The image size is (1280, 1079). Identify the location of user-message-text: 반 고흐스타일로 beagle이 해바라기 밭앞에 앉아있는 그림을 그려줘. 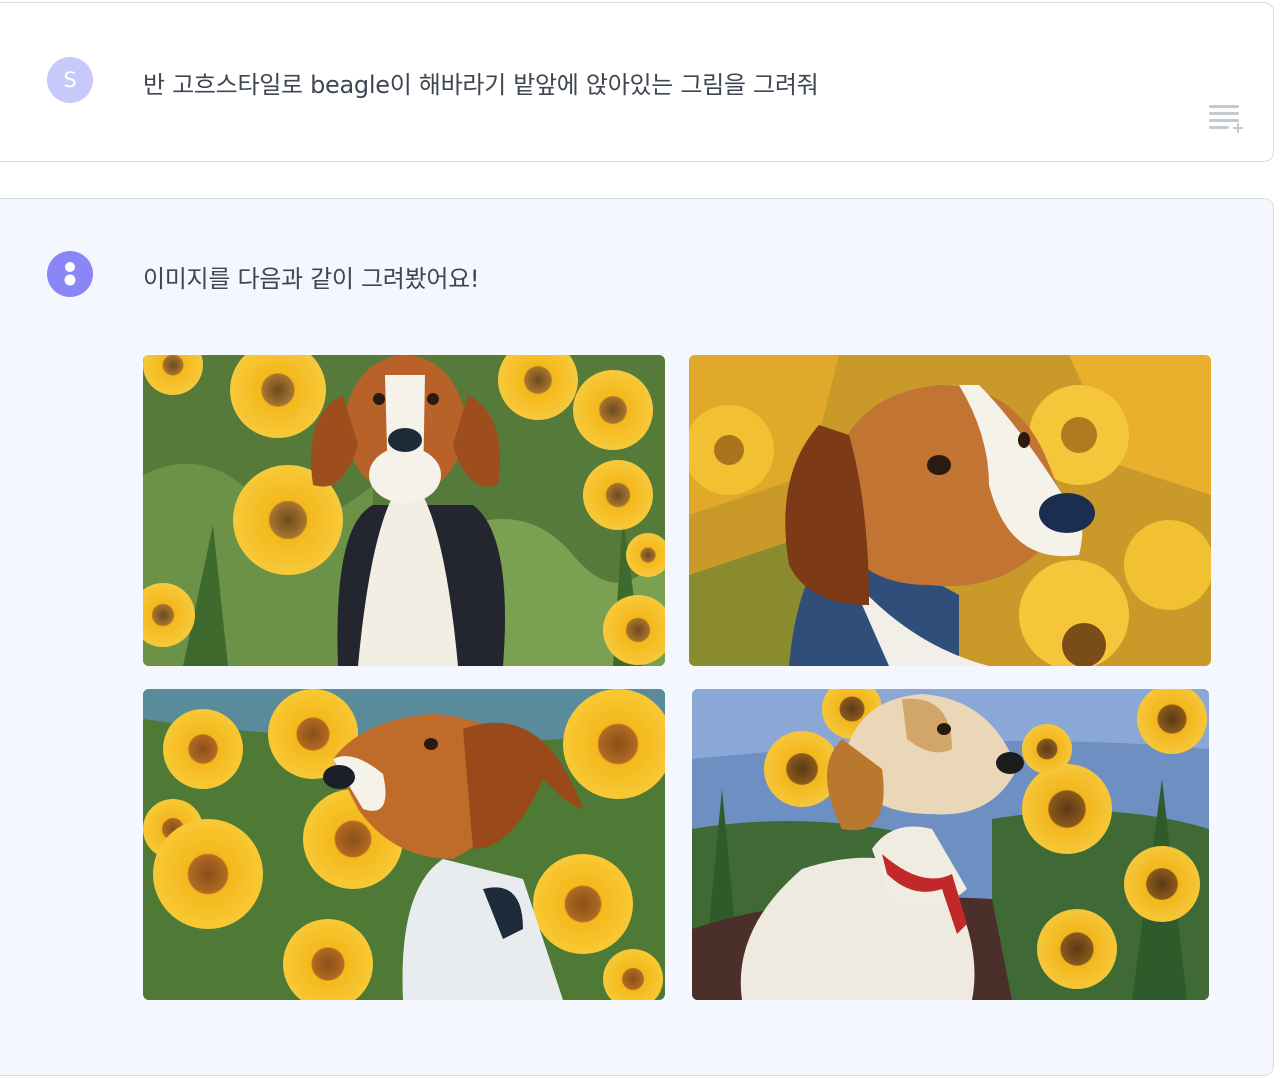
(481, 85).